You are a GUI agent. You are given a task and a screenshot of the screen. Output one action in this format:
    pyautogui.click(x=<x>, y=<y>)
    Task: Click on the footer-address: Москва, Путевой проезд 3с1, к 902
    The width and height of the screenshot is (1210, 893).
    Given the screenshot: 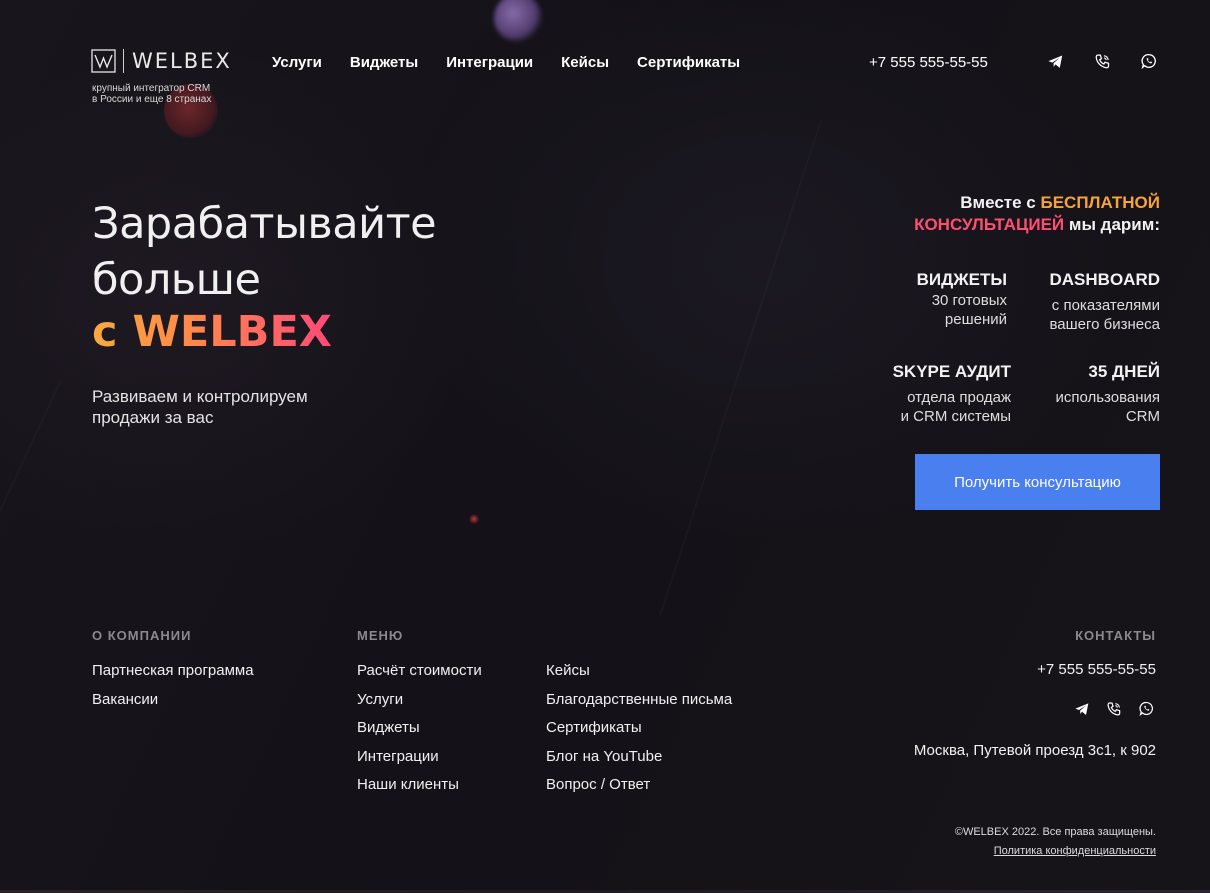 What is the action you would take?
    pyautogui.click(x=1034, y=750)
    